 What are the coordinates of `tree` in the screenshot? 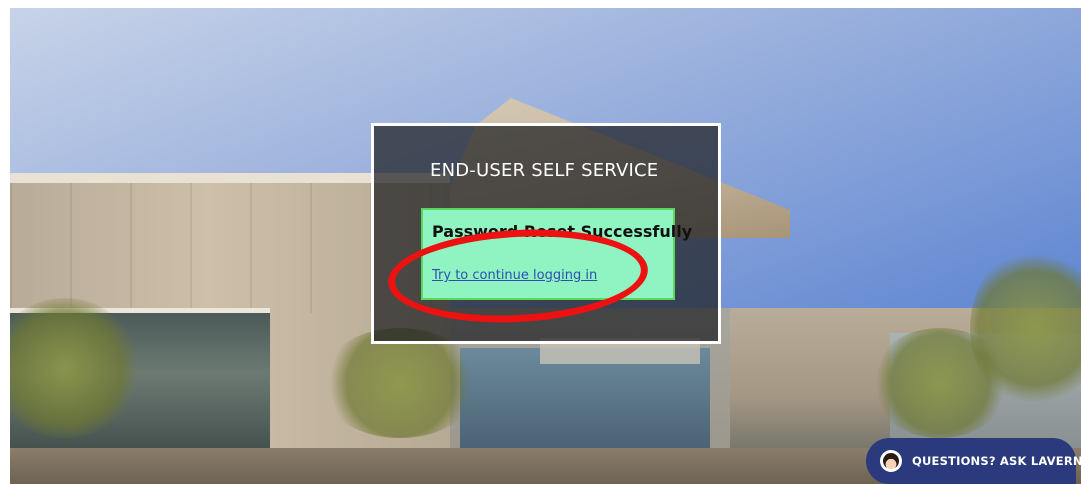 It's located at (400, 383).